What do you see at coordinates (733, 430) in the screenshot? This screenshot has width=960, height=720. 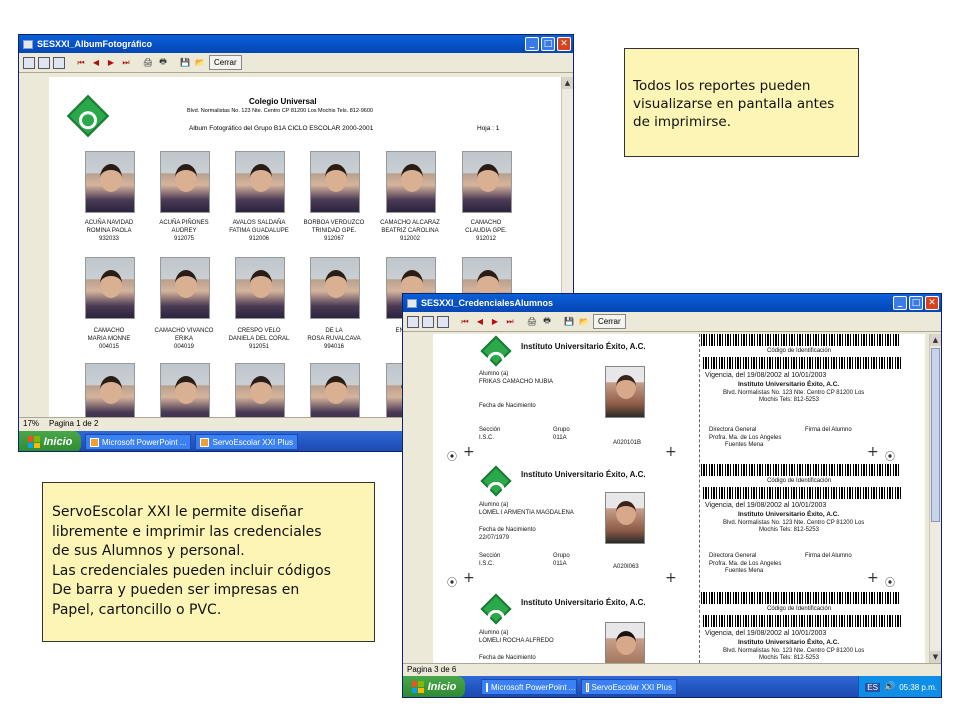 I see `director-label: Directora General` at bounding box center [733, 430].